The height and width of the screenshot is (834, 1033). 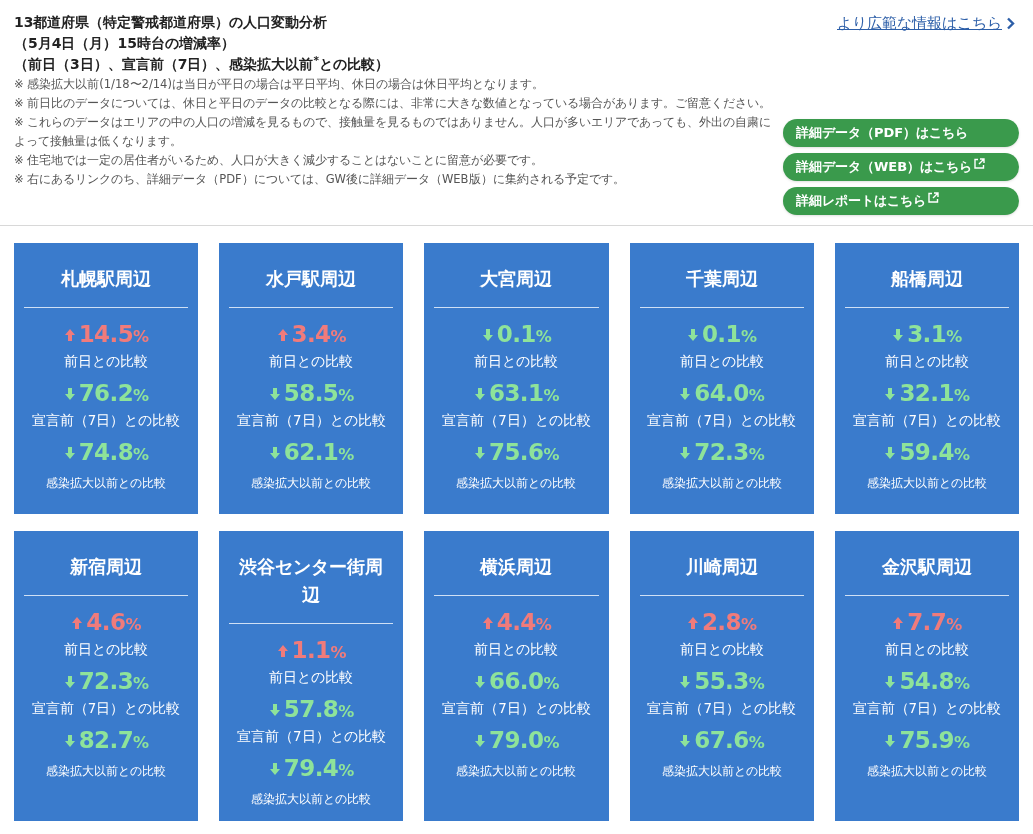 What do you see at coordinates (279, 84) in the screenshot?
I see `note-text: ※ 感染拡大以前(1/18〜2/14)は当日が平日の場合は平日平均、休日の場合は休日平均となります。` at bounding box center [279, 84].